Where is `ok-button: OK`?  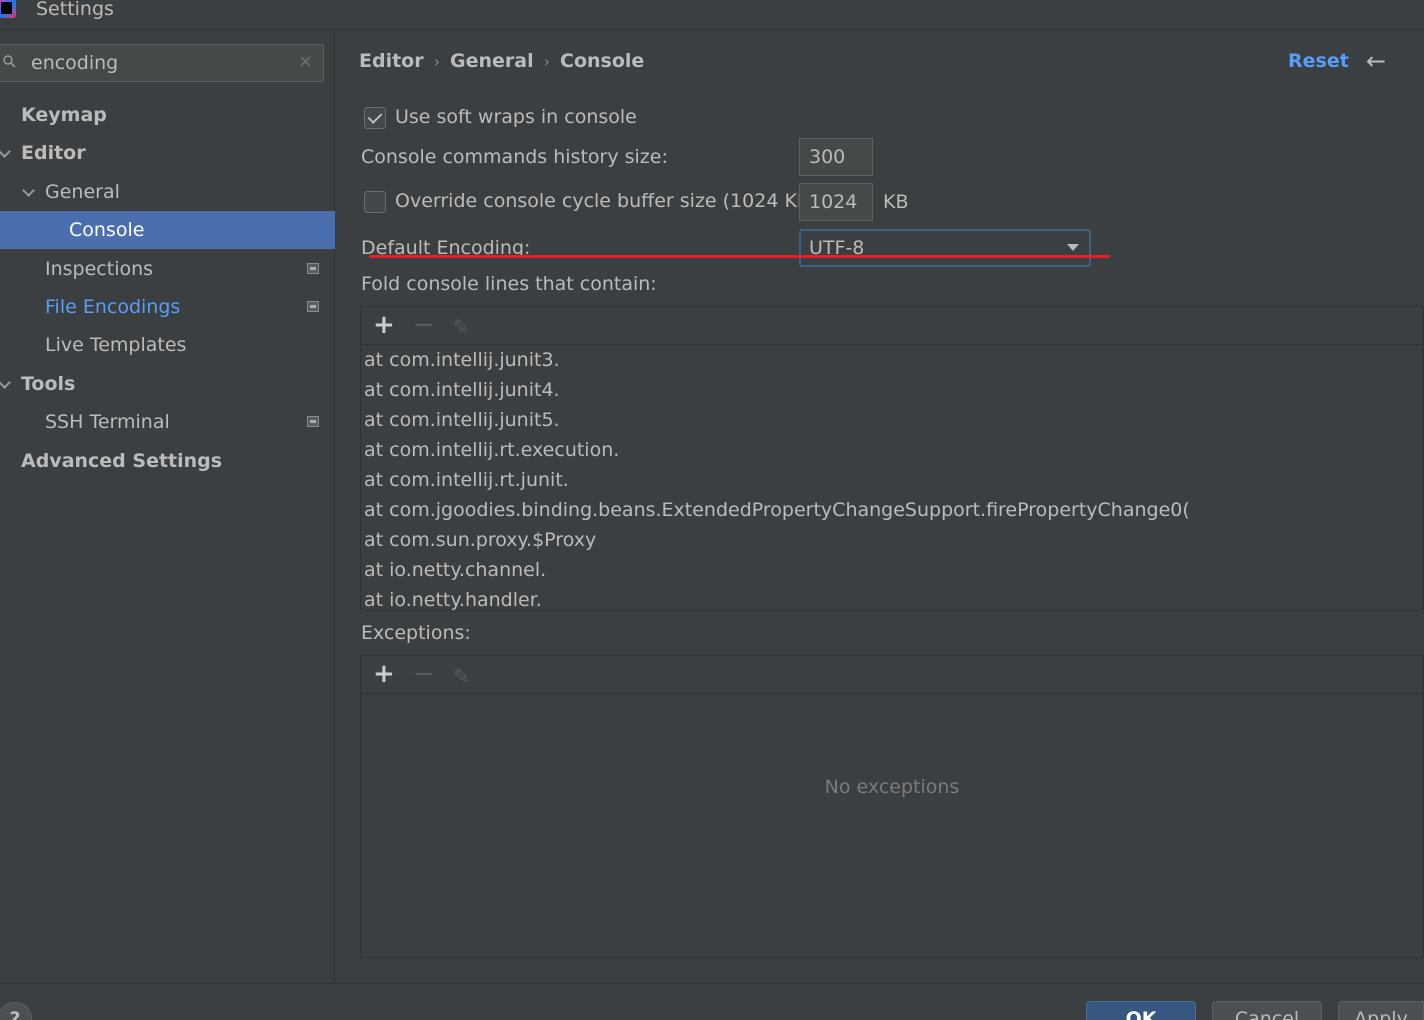
ok-button: OK is located at coordinates (1141, 1010).